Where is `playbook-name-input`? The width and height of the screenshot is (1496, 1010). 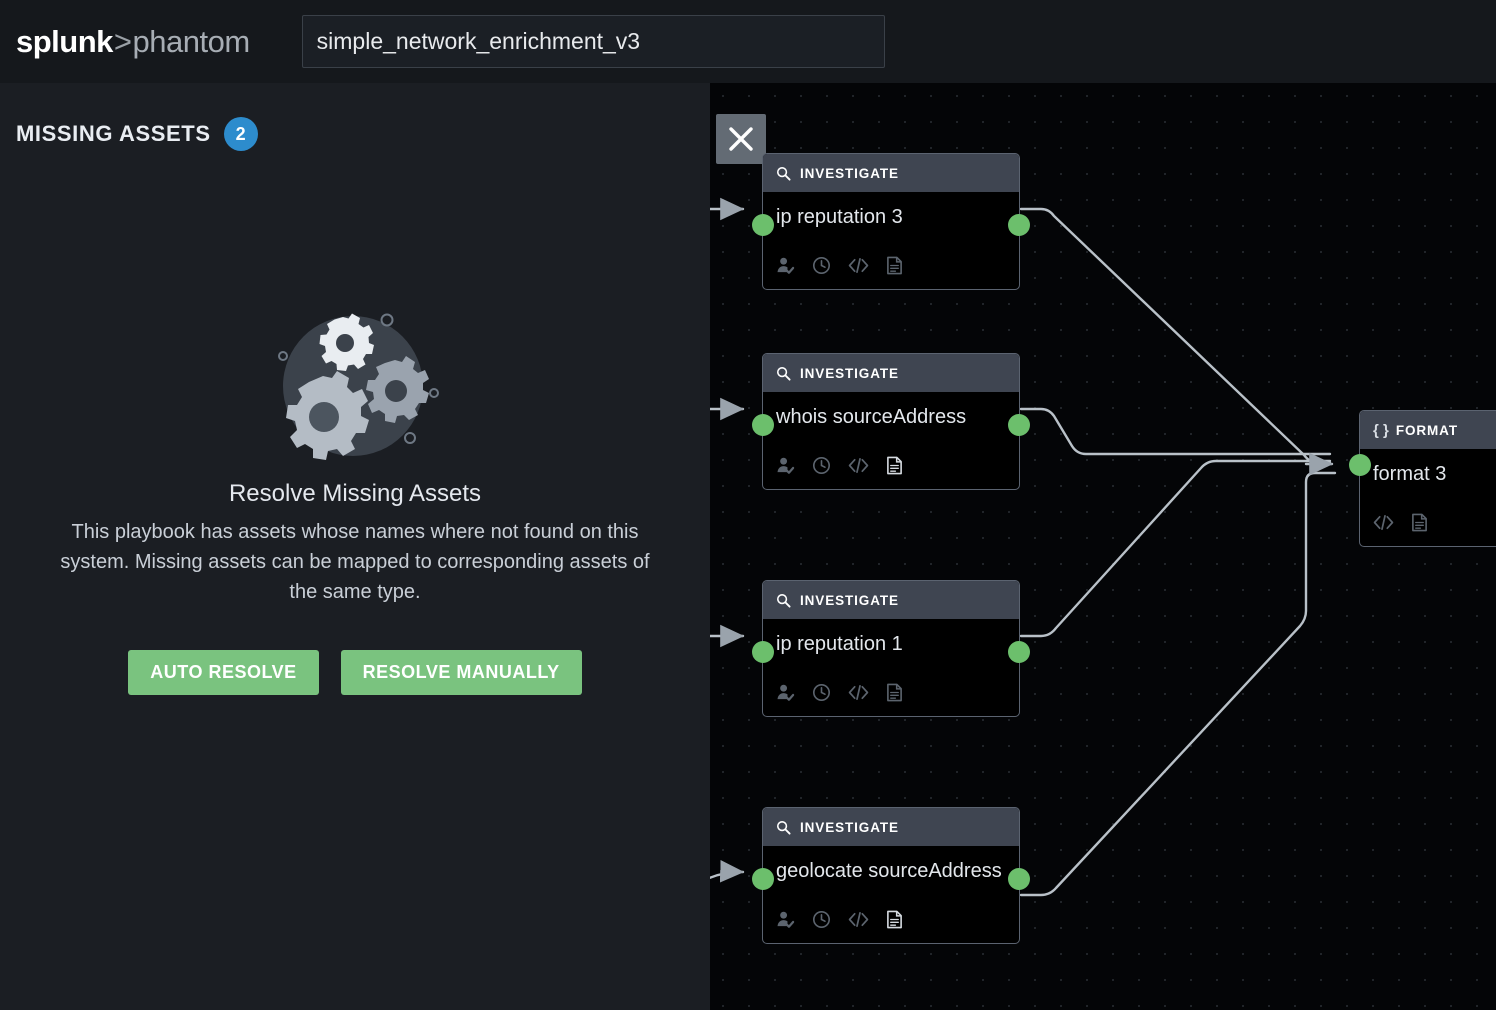 playbook-name-input is located at coordinates (593, 41).